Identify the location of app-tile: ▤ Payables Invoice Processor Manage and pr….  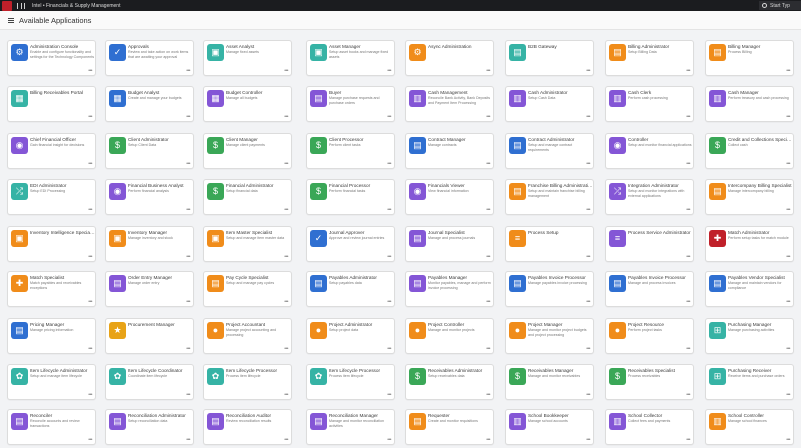
(649, 289).